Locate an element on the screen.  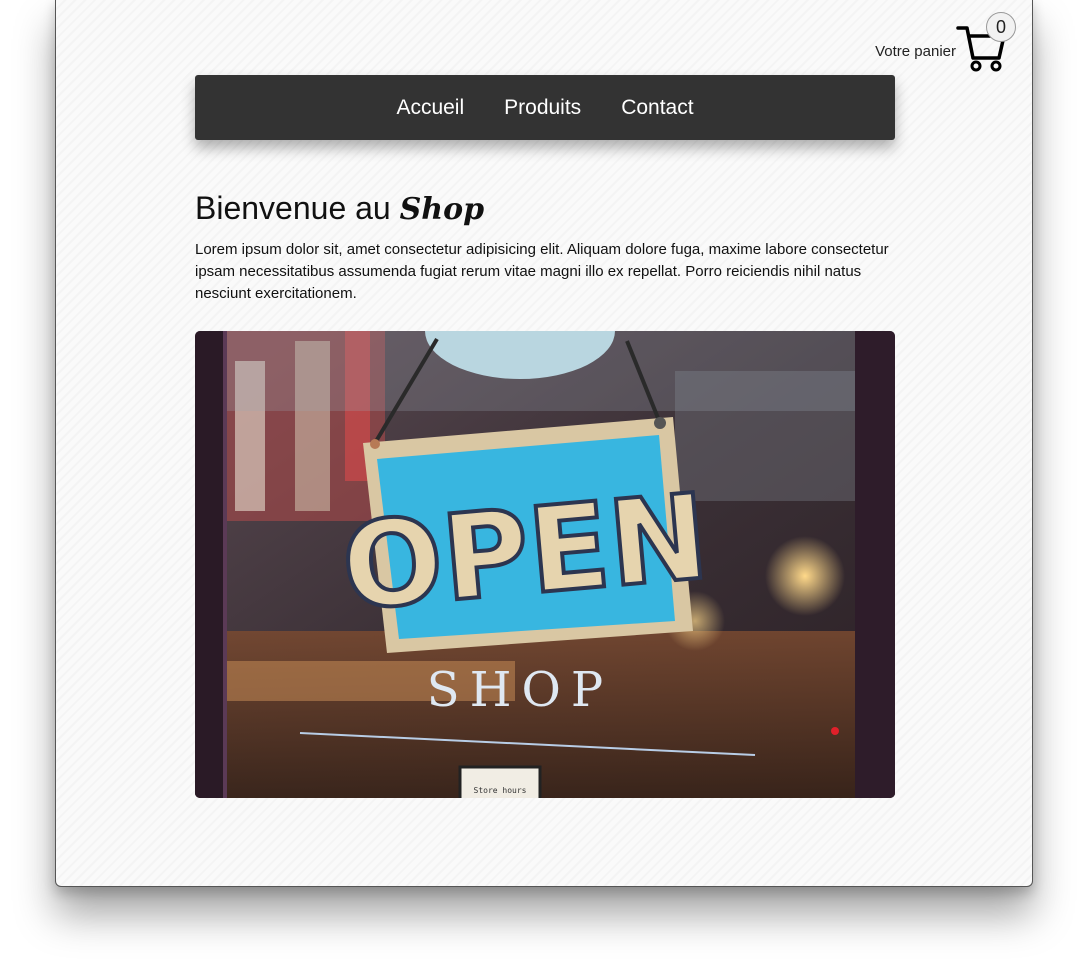
nav-link-accueil: Accueil is located at coordinates (430, 108).